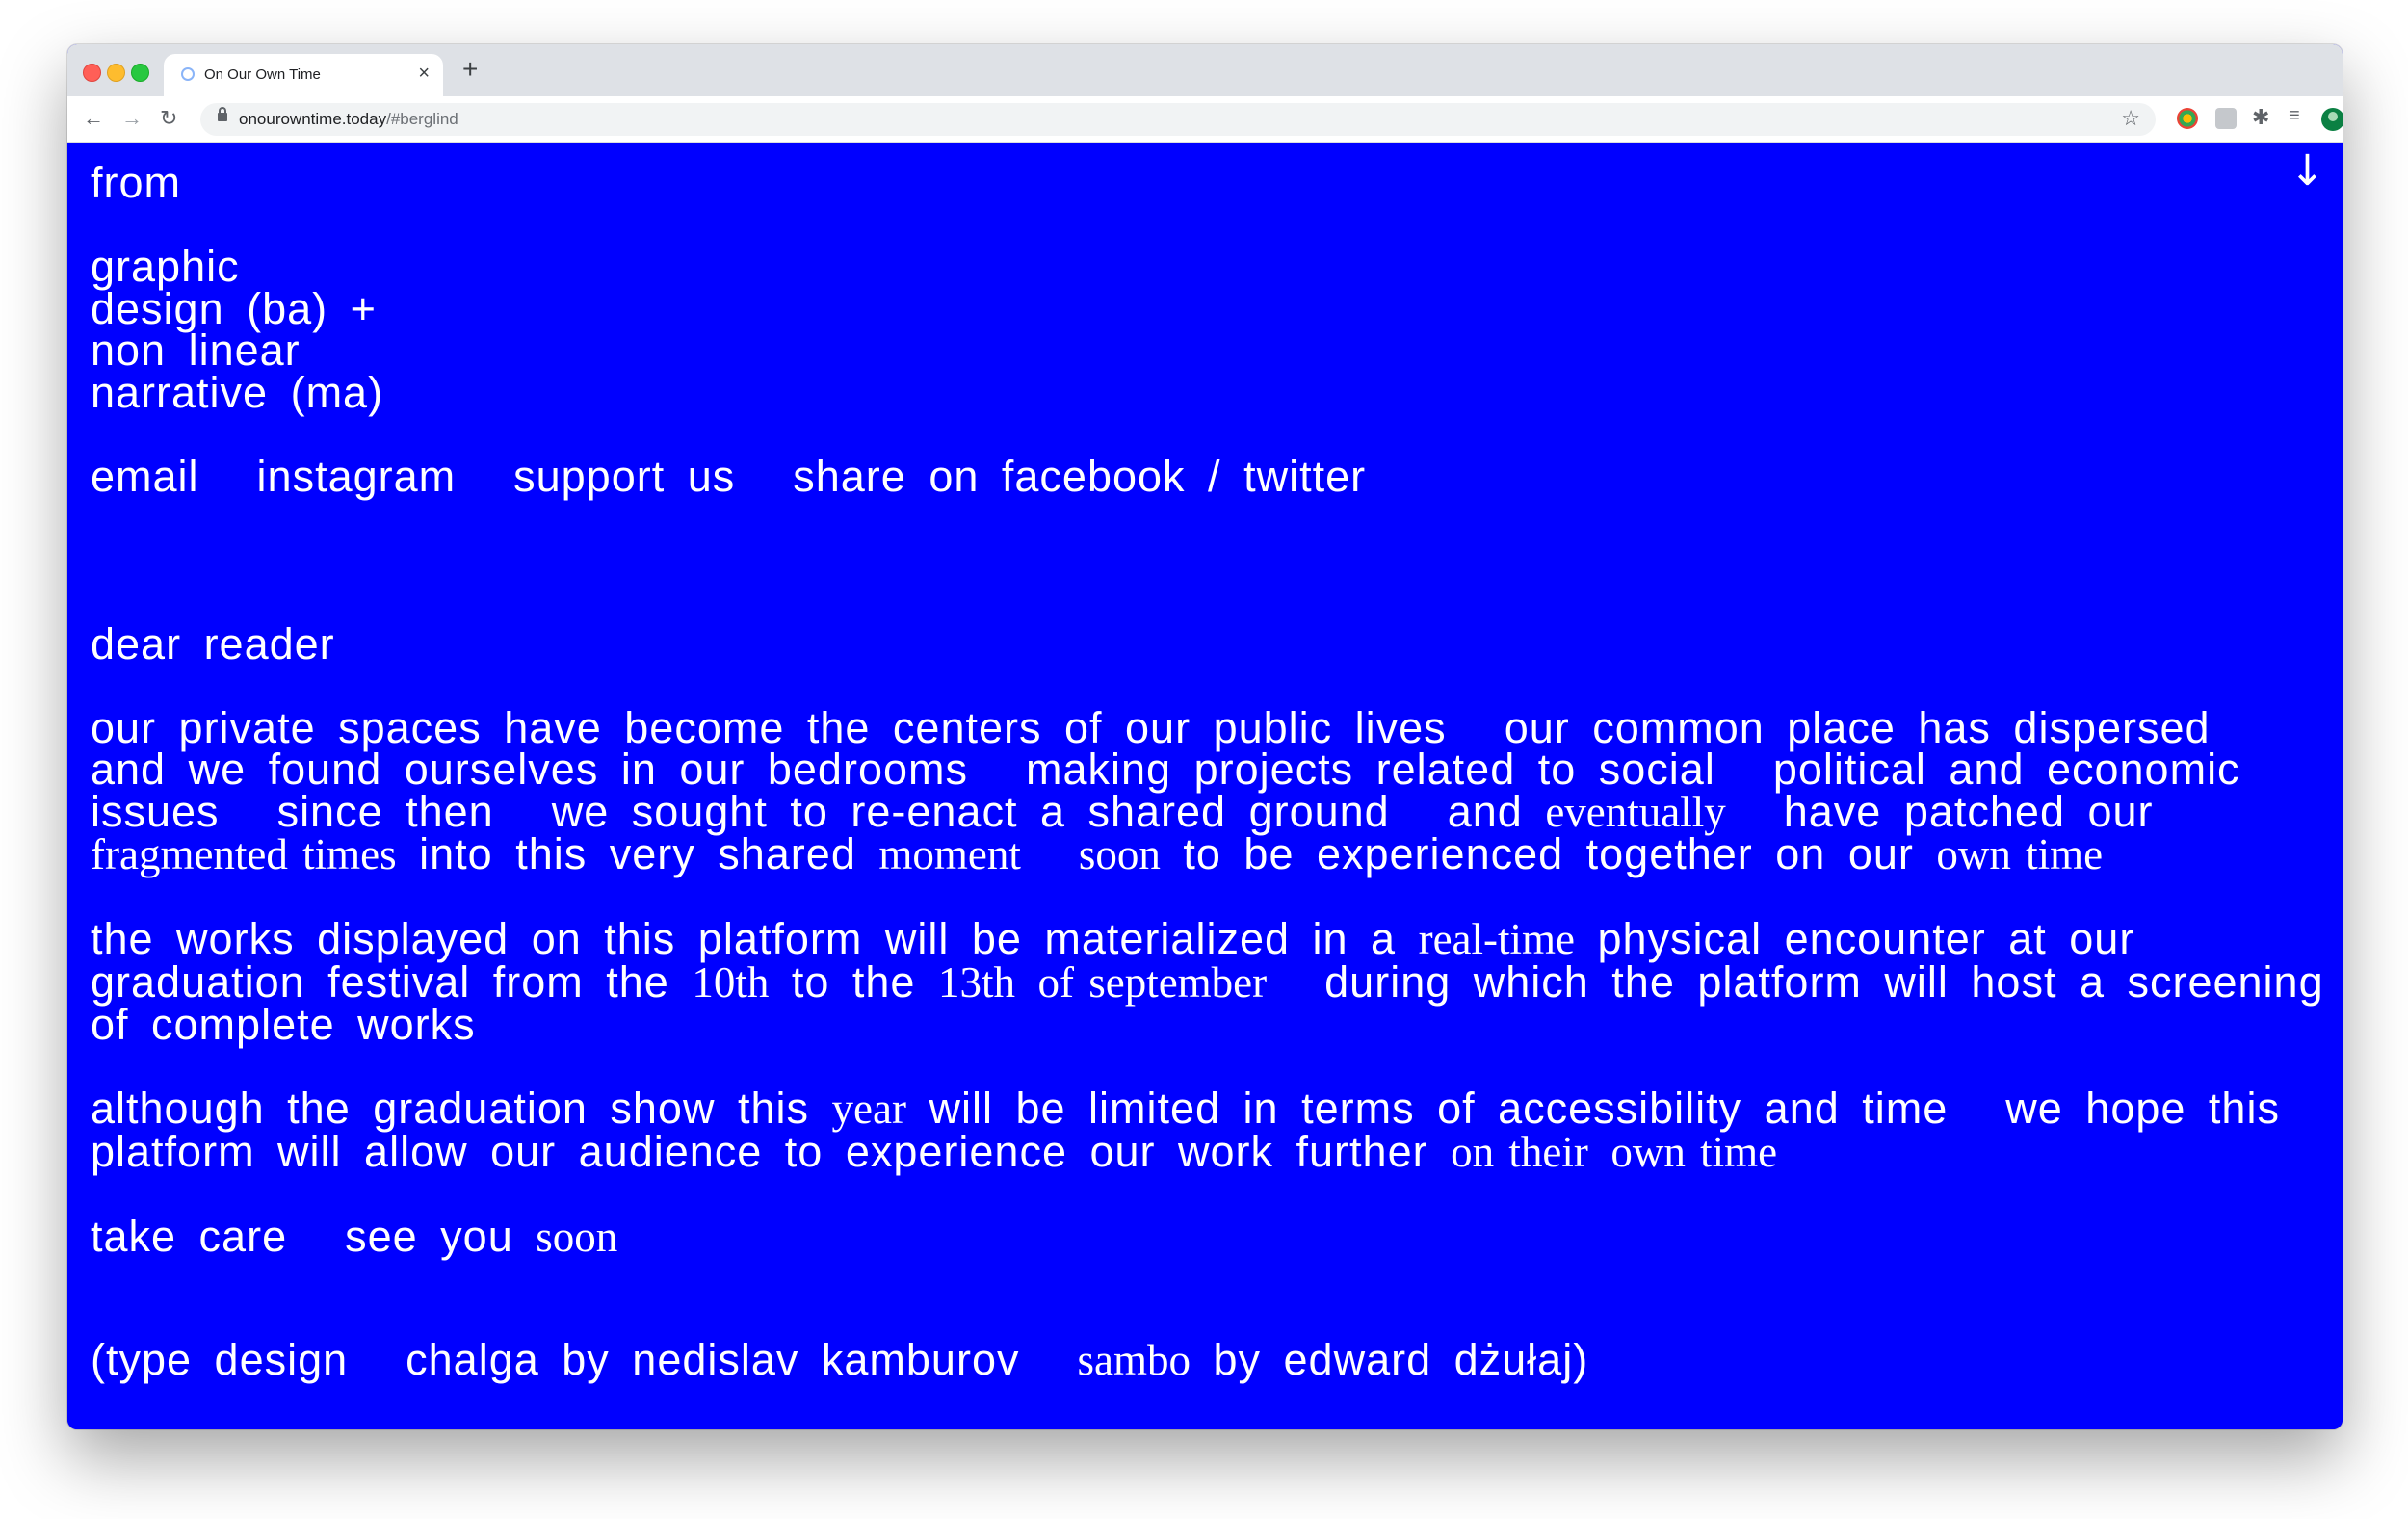 This screenshot has width=2408, height=1519. What do you see at coordinates (470, 69) in the screenshot?
I see `new-tab-button: +` at bounding box center [470, 69].